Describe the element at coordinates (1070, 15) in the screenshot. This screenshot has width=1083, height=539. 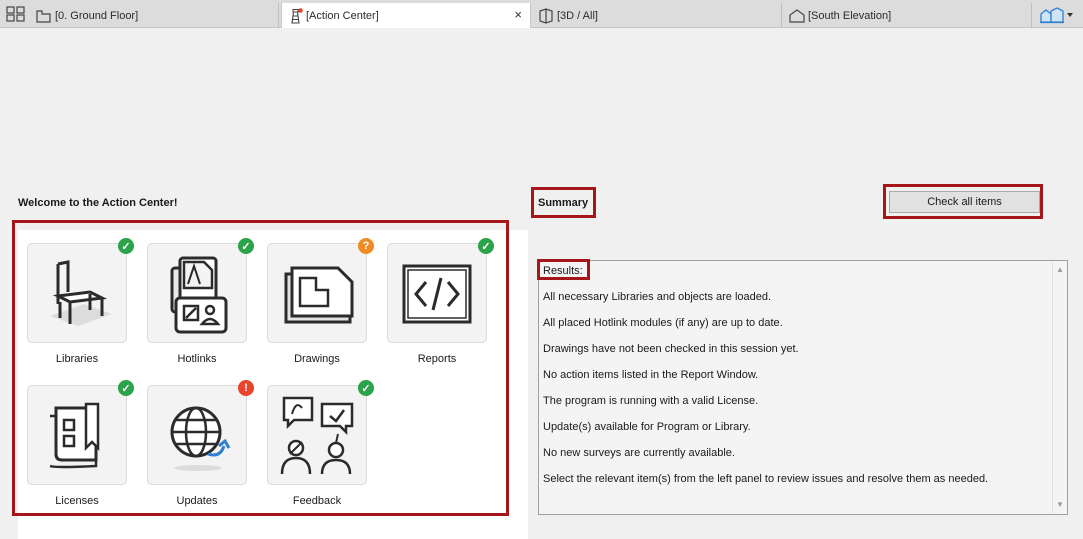
I see `chevron-down-icon` at that location.